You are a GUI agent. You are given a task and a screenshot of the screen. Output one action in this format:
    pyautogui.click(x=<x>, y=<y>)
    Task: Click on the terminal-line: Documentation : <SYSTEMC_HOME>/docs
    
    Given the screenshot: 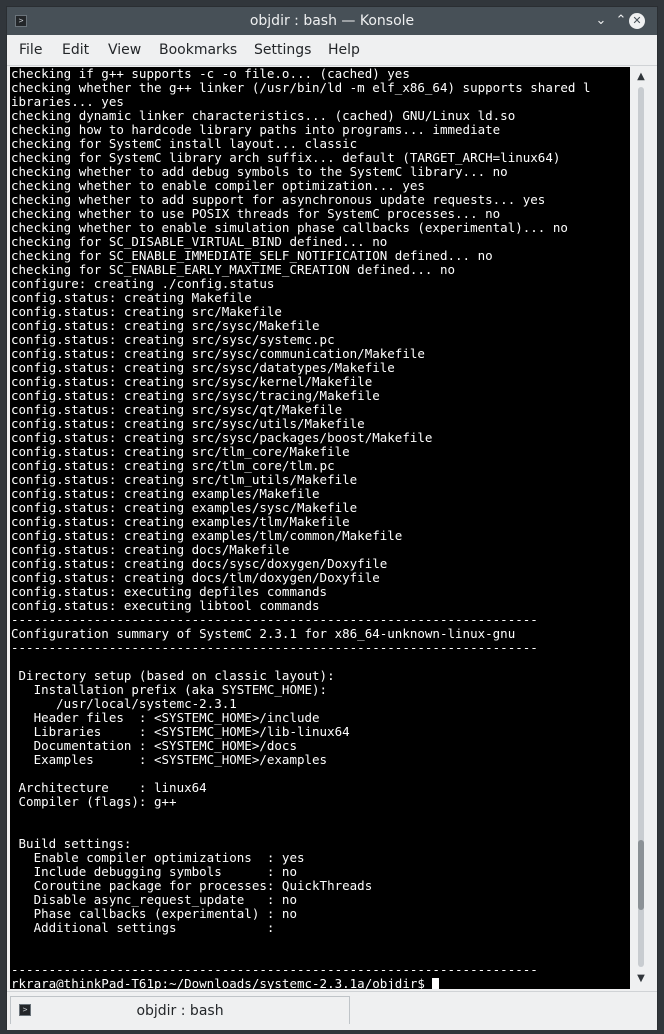 What is the action you would take?
    pyautogui.click(x=154, y=745)
    